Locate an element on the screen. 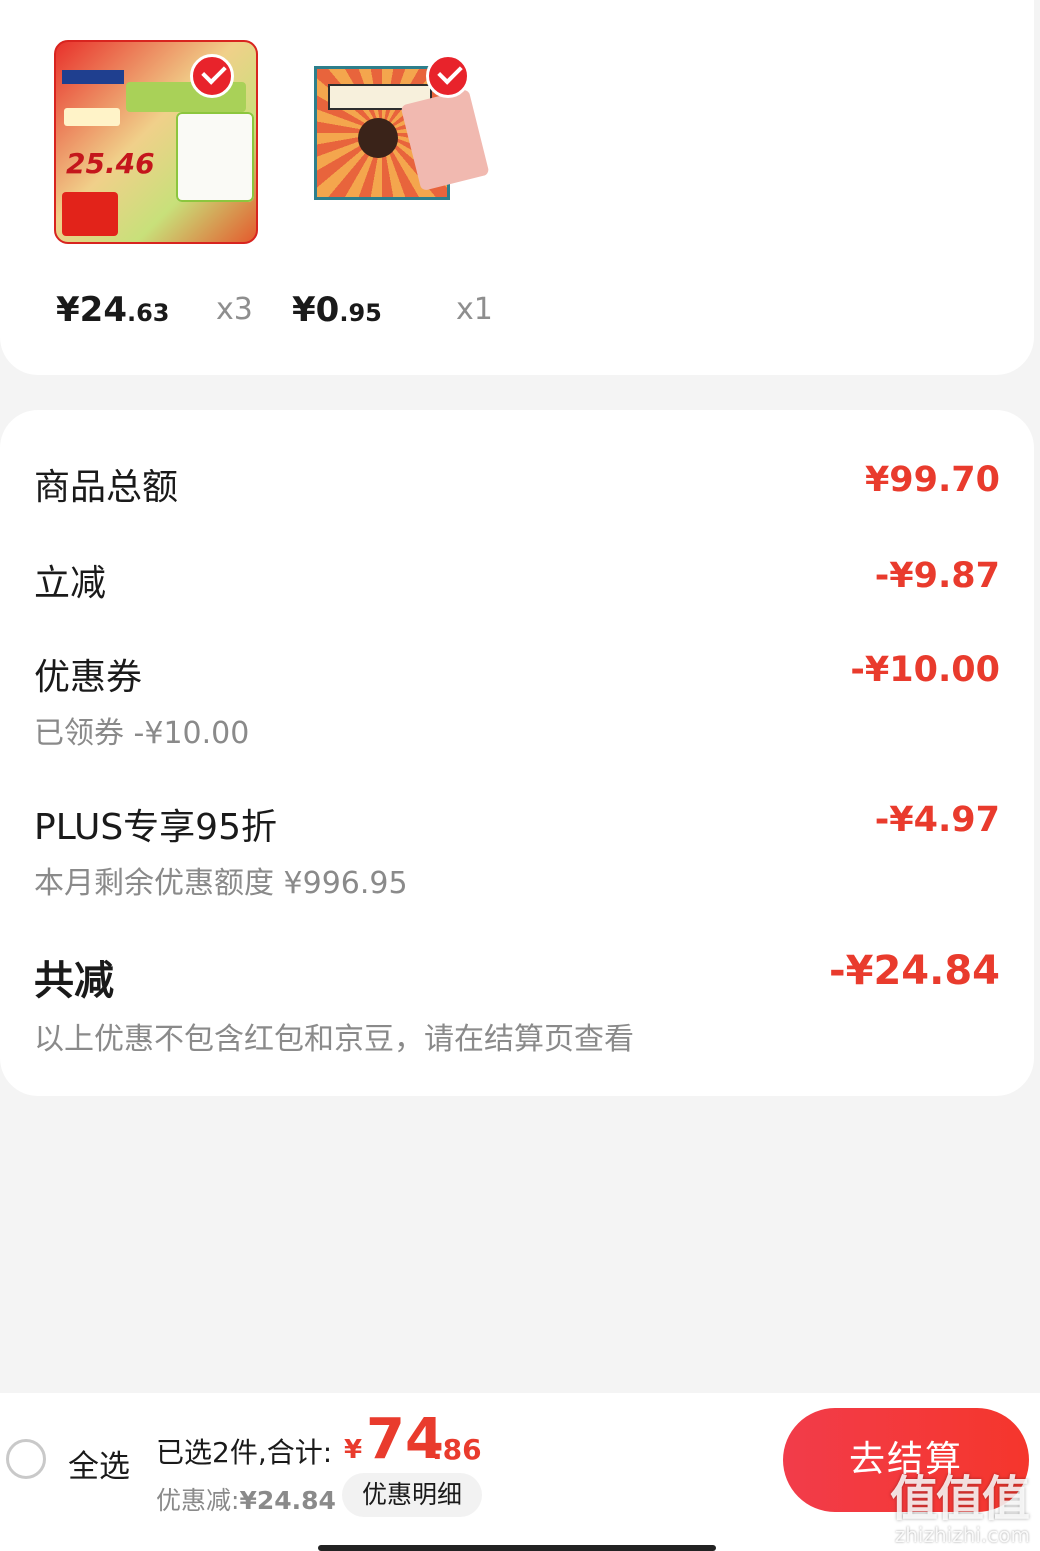  select-all-label: 全选 is located at coordinates (99, 1463).